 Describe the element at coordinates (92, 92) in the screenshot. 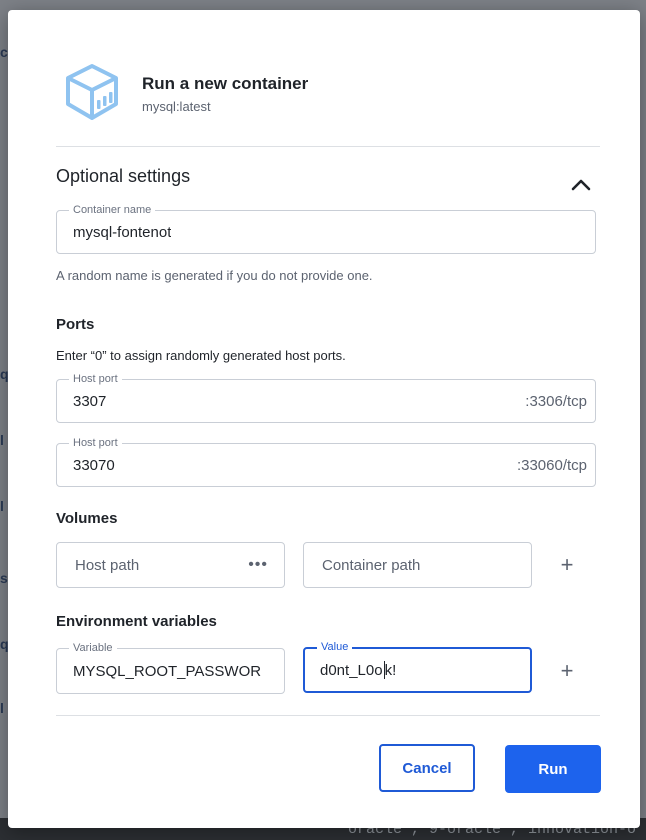

I see `container-cube-icon` at that location.